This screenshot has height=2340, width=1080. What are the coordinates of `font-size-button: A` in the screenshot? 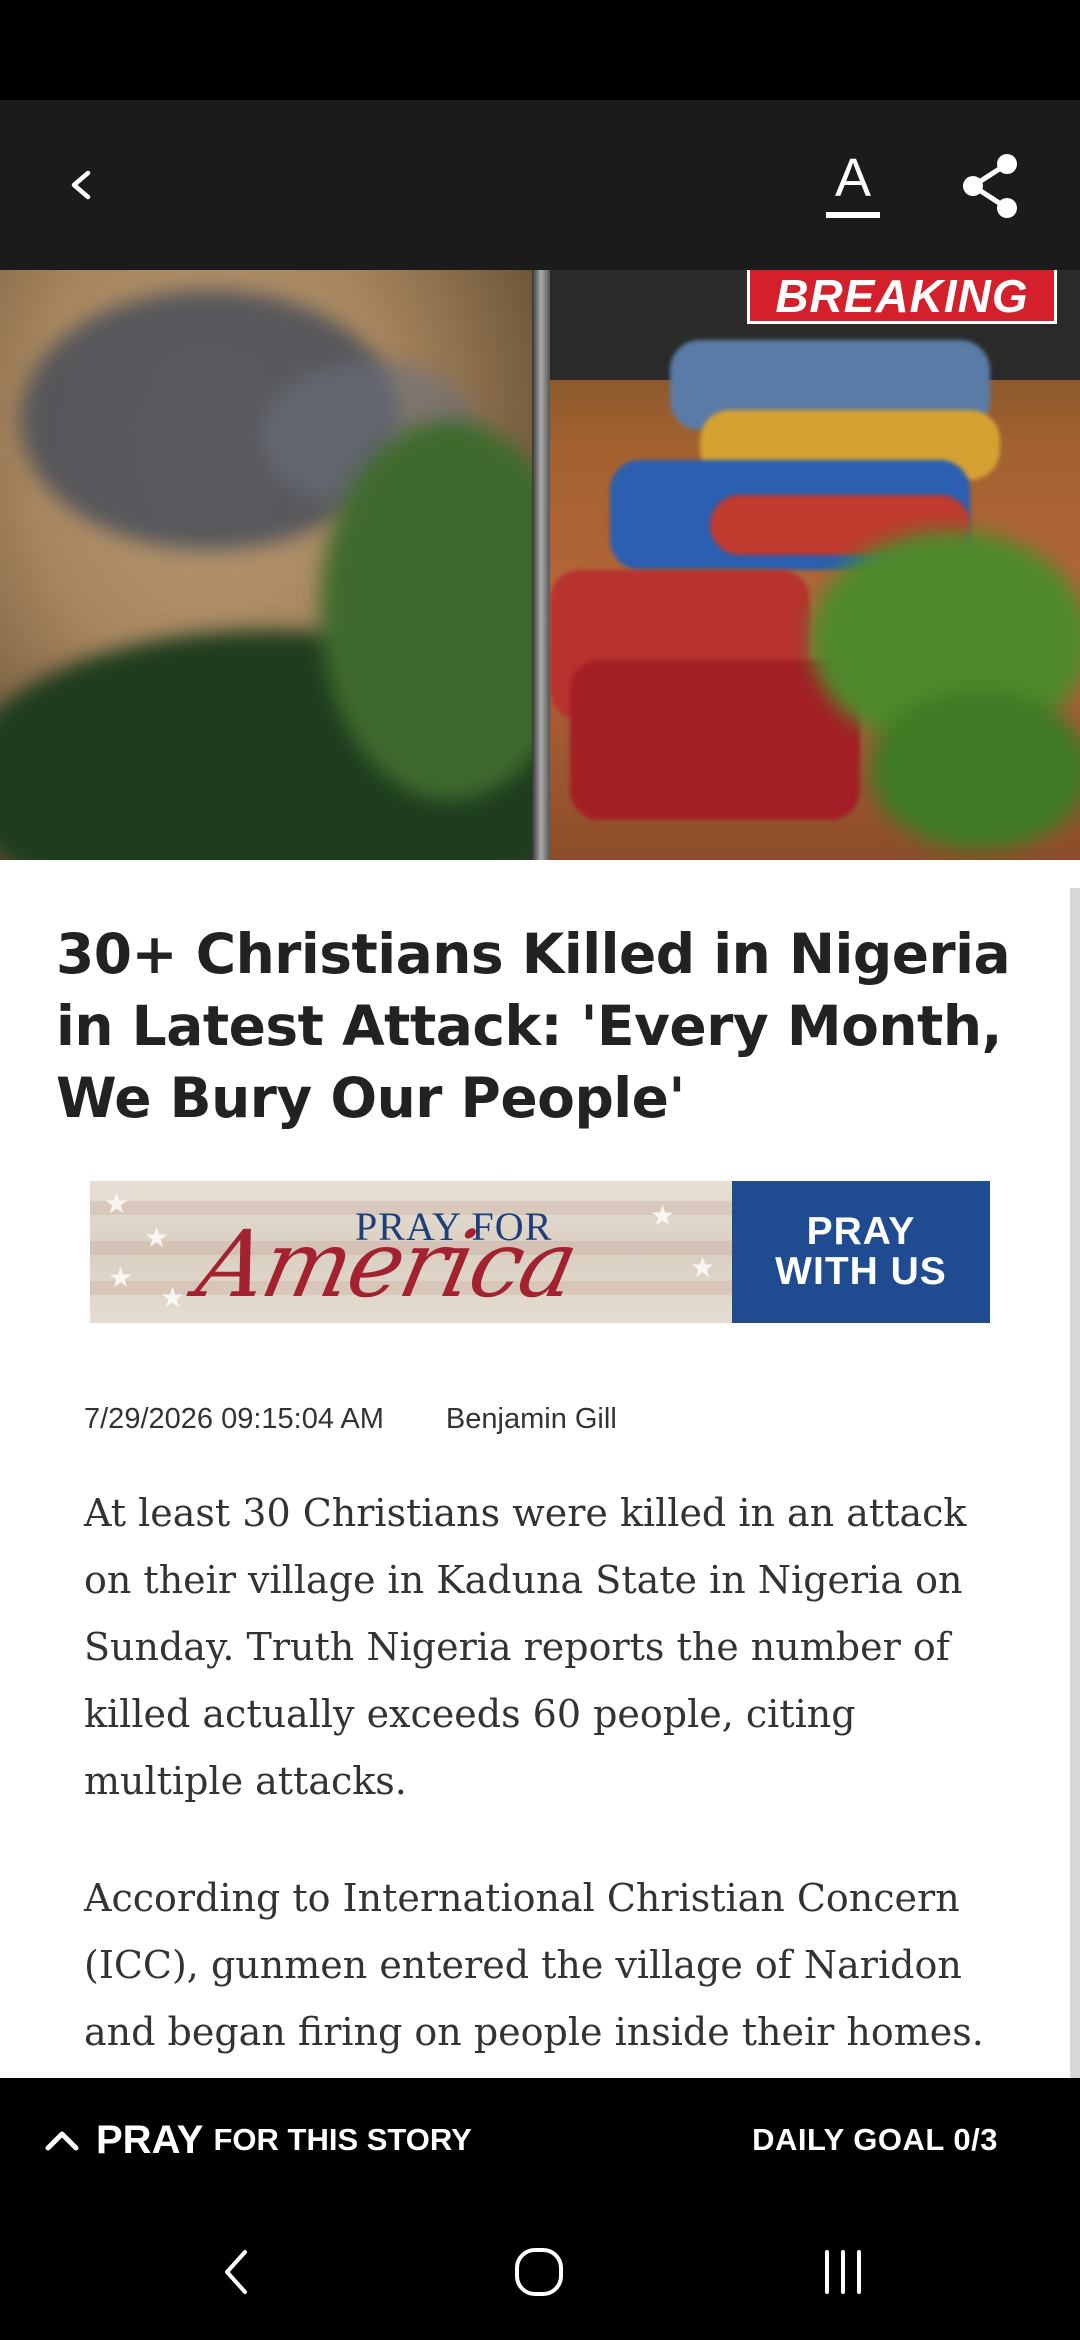 It's located at (853, 185).